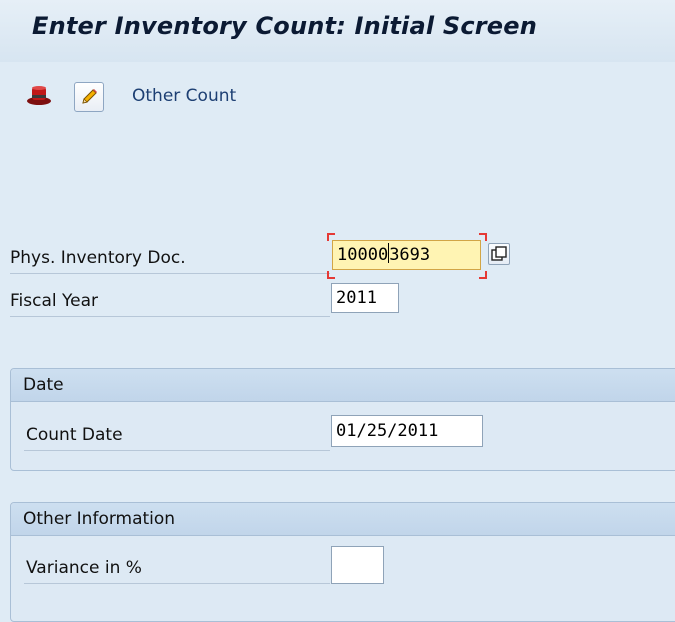 The image size is (675, 622). I want to click on pencil-icon, so click(89, 96).